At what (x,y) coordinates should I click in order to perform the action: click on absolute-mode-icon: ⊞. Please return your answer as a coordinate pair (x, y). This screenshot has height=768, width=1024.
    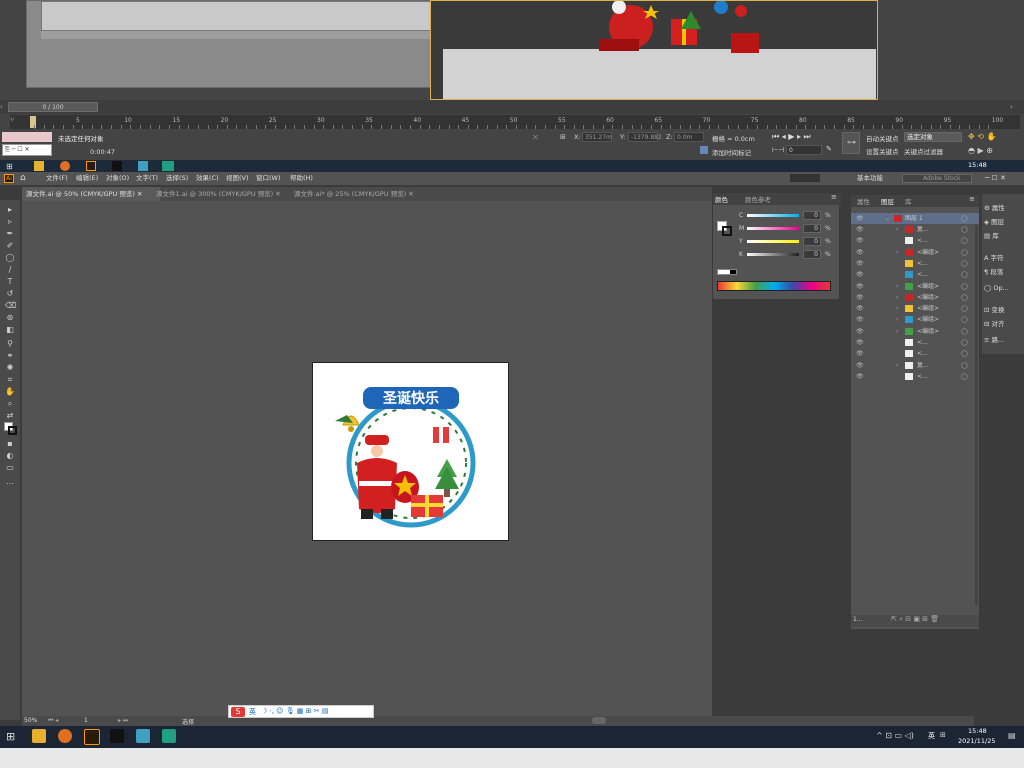
    Looking at the image, I should click on (563, 137).